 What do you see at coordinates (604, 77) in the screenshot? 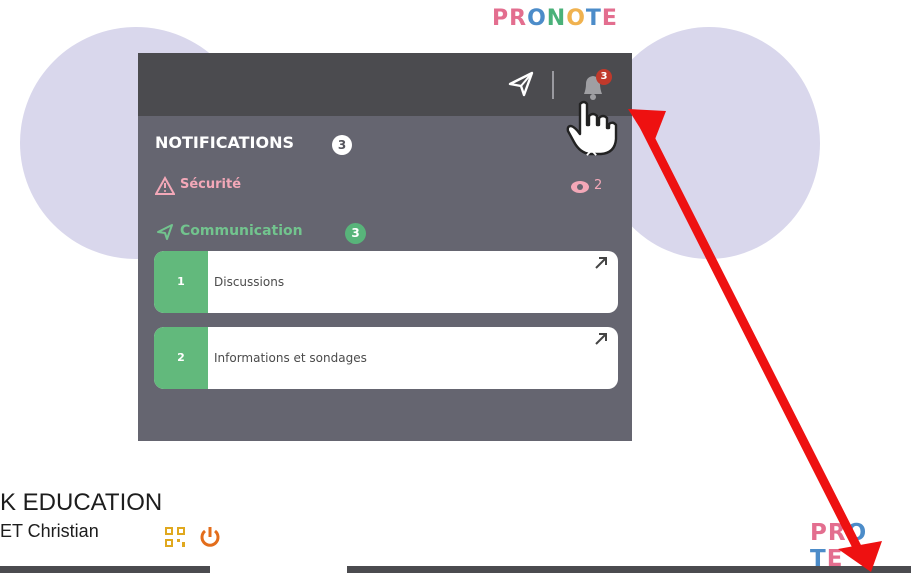
I see `notification-badge: 3` at bounding box center [604, 77].